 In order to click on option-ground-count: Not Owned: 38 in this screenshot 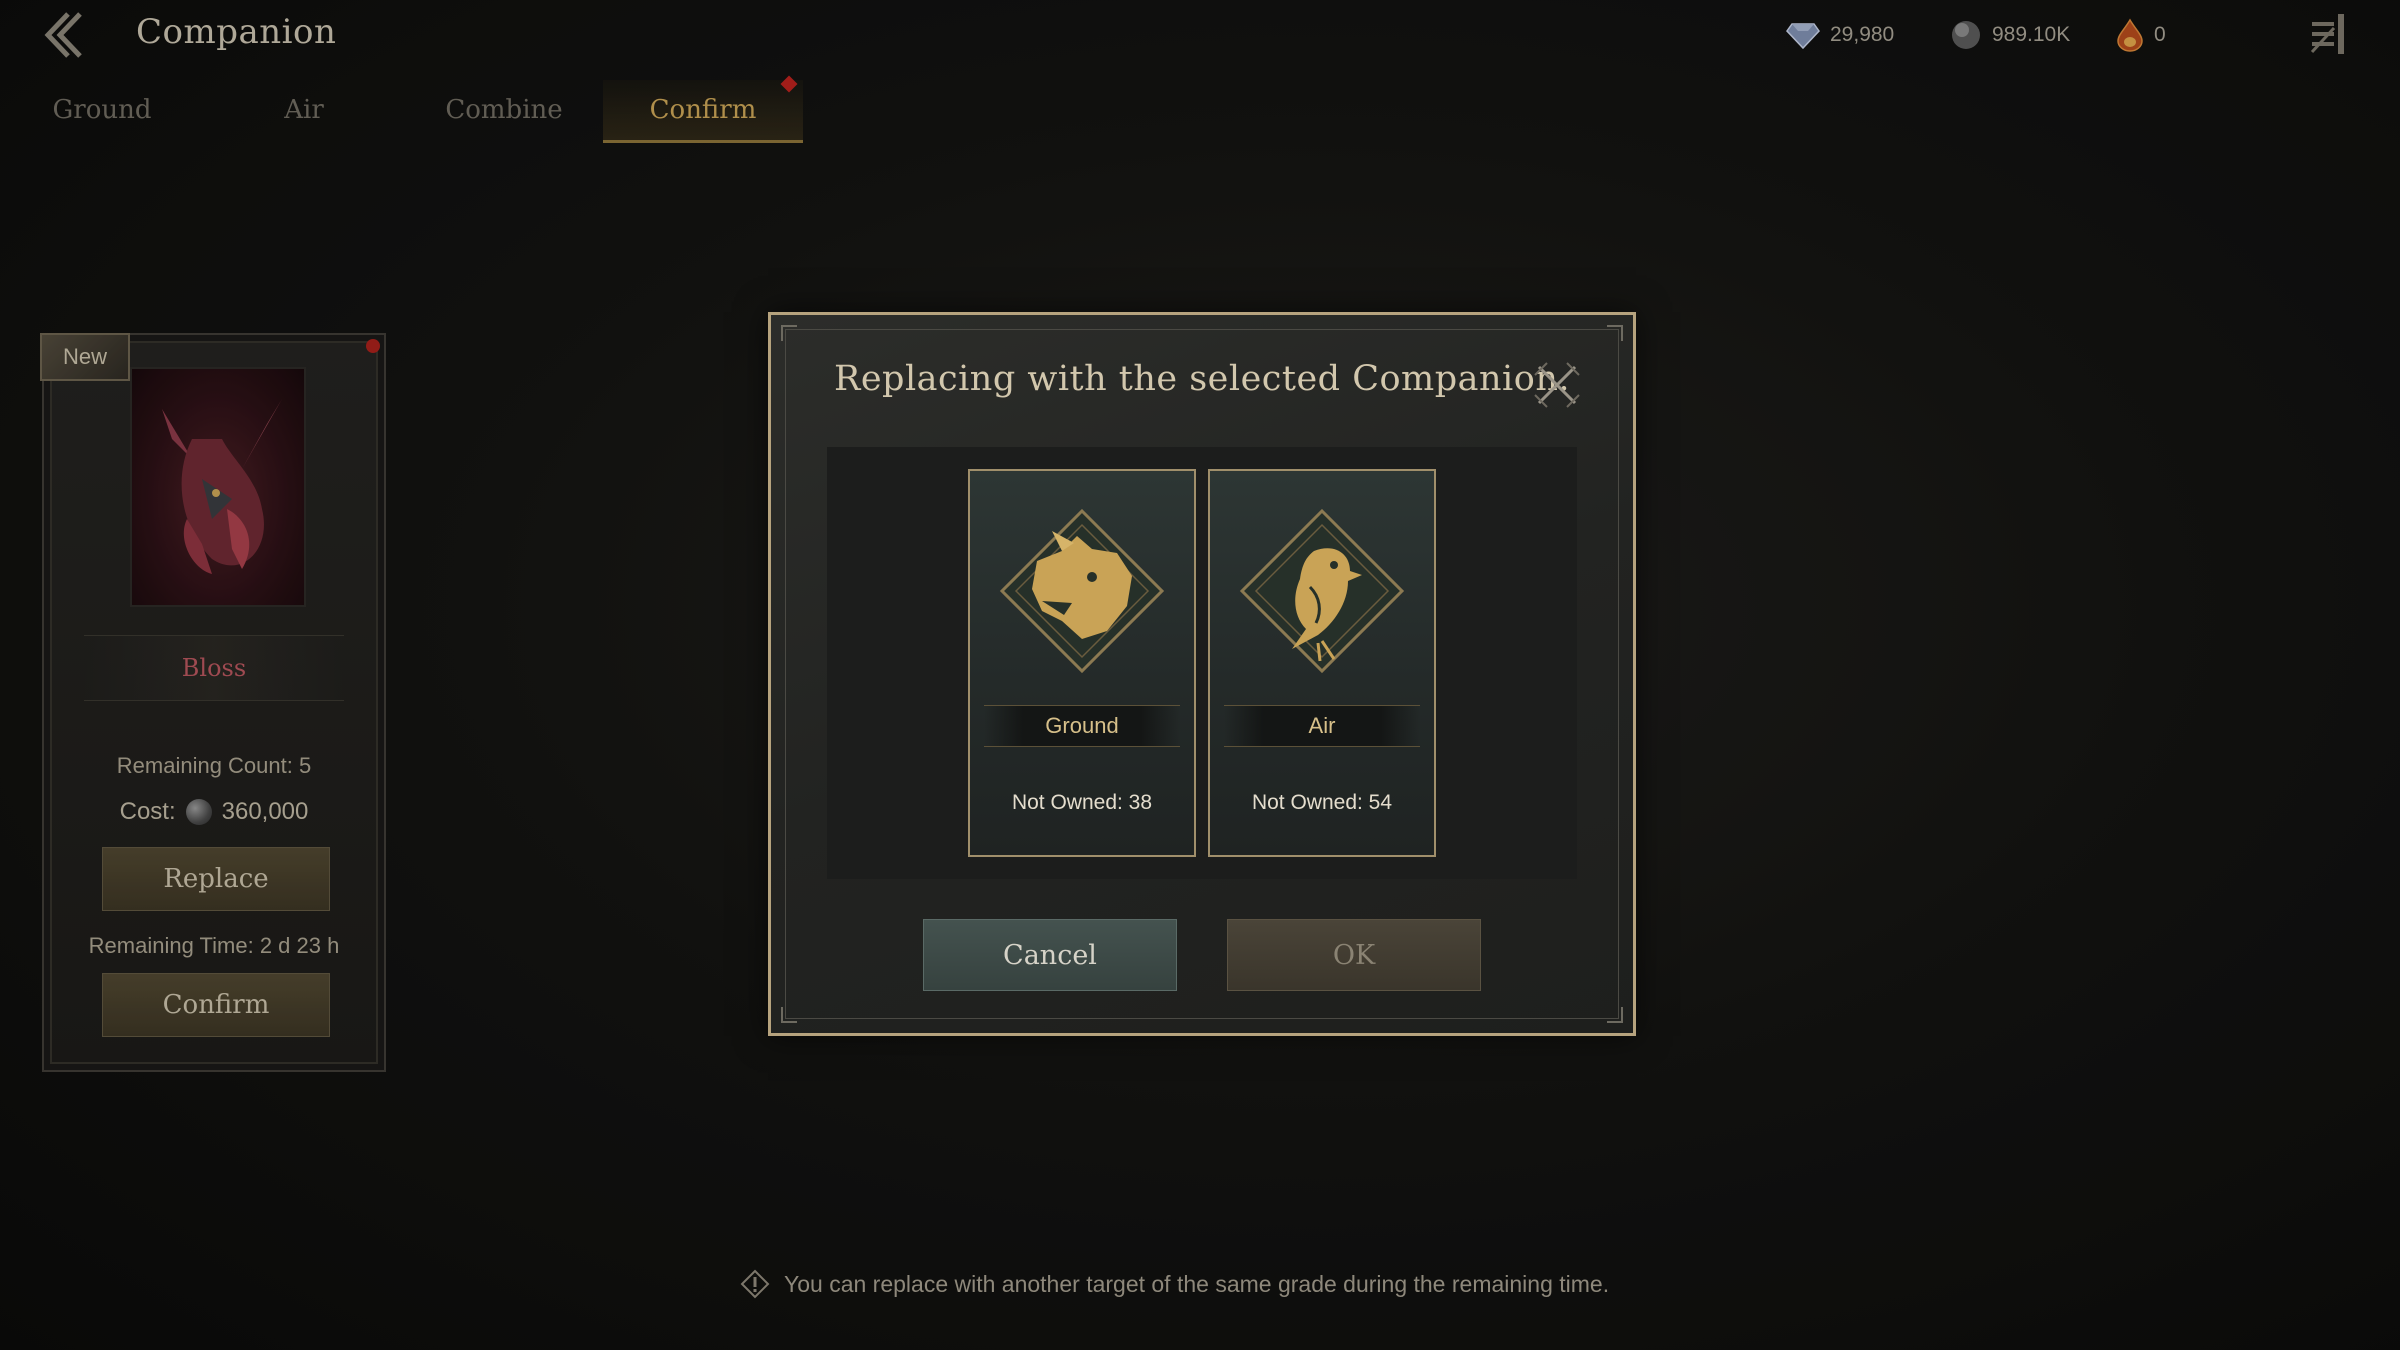, I will do `click(1082, 802)`.